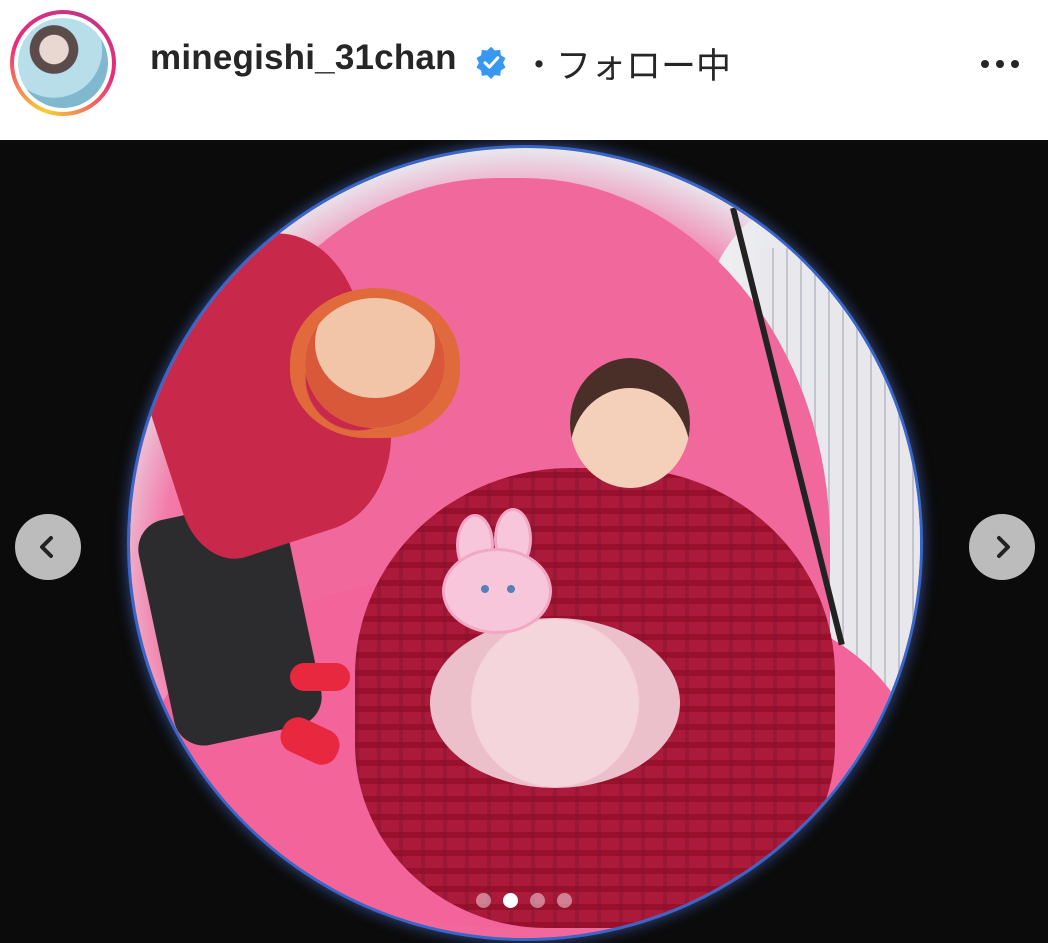 The height and width of the screenshot is (943, 1048). I want to click on avatar-gap, so click(63, 63).